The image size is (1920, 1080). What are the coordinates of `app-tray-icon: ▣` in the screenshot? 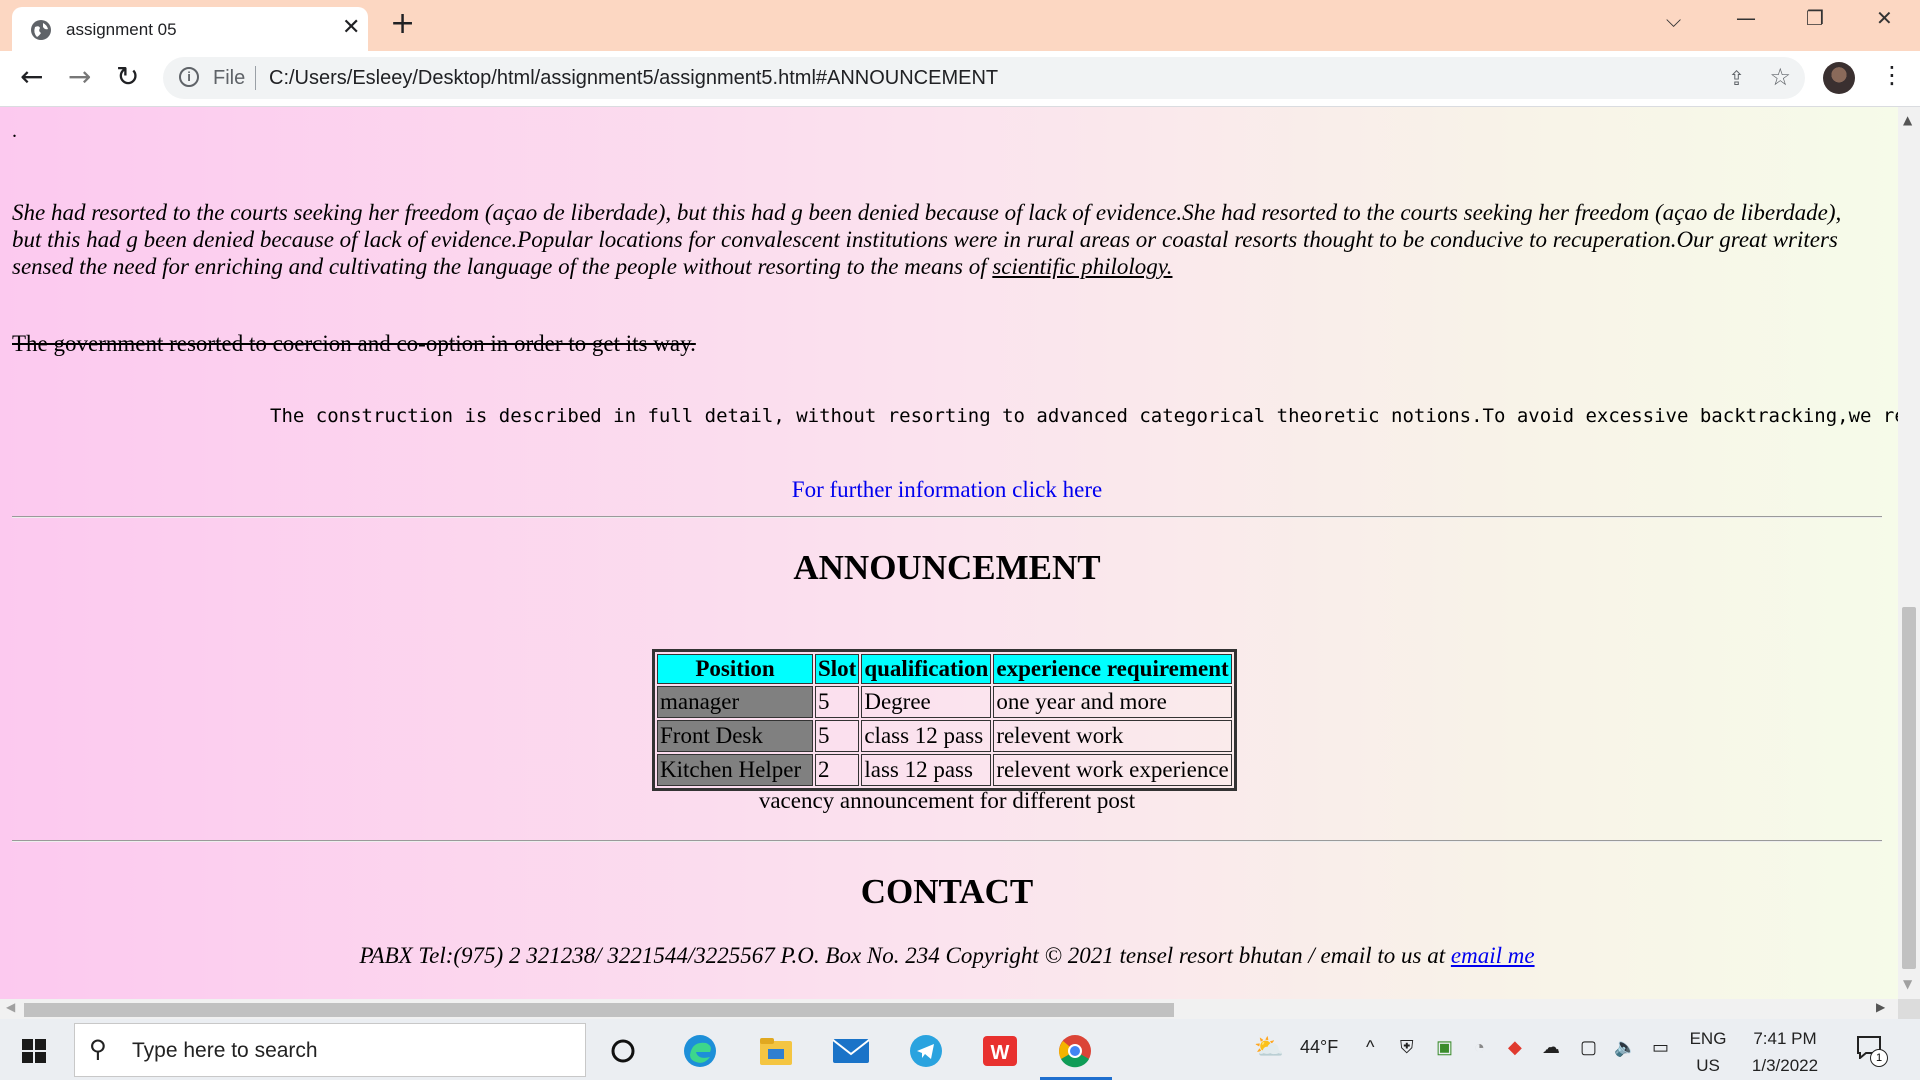 It's located at (1444, 1047).